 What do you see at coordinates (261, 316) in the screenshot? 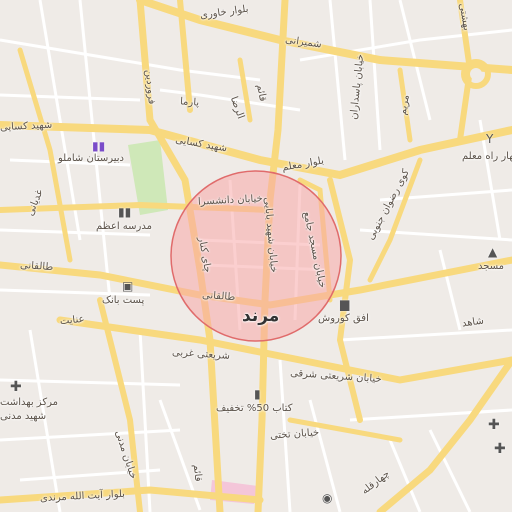
I see `city-label: مرند` at bounding box center [261, 316].